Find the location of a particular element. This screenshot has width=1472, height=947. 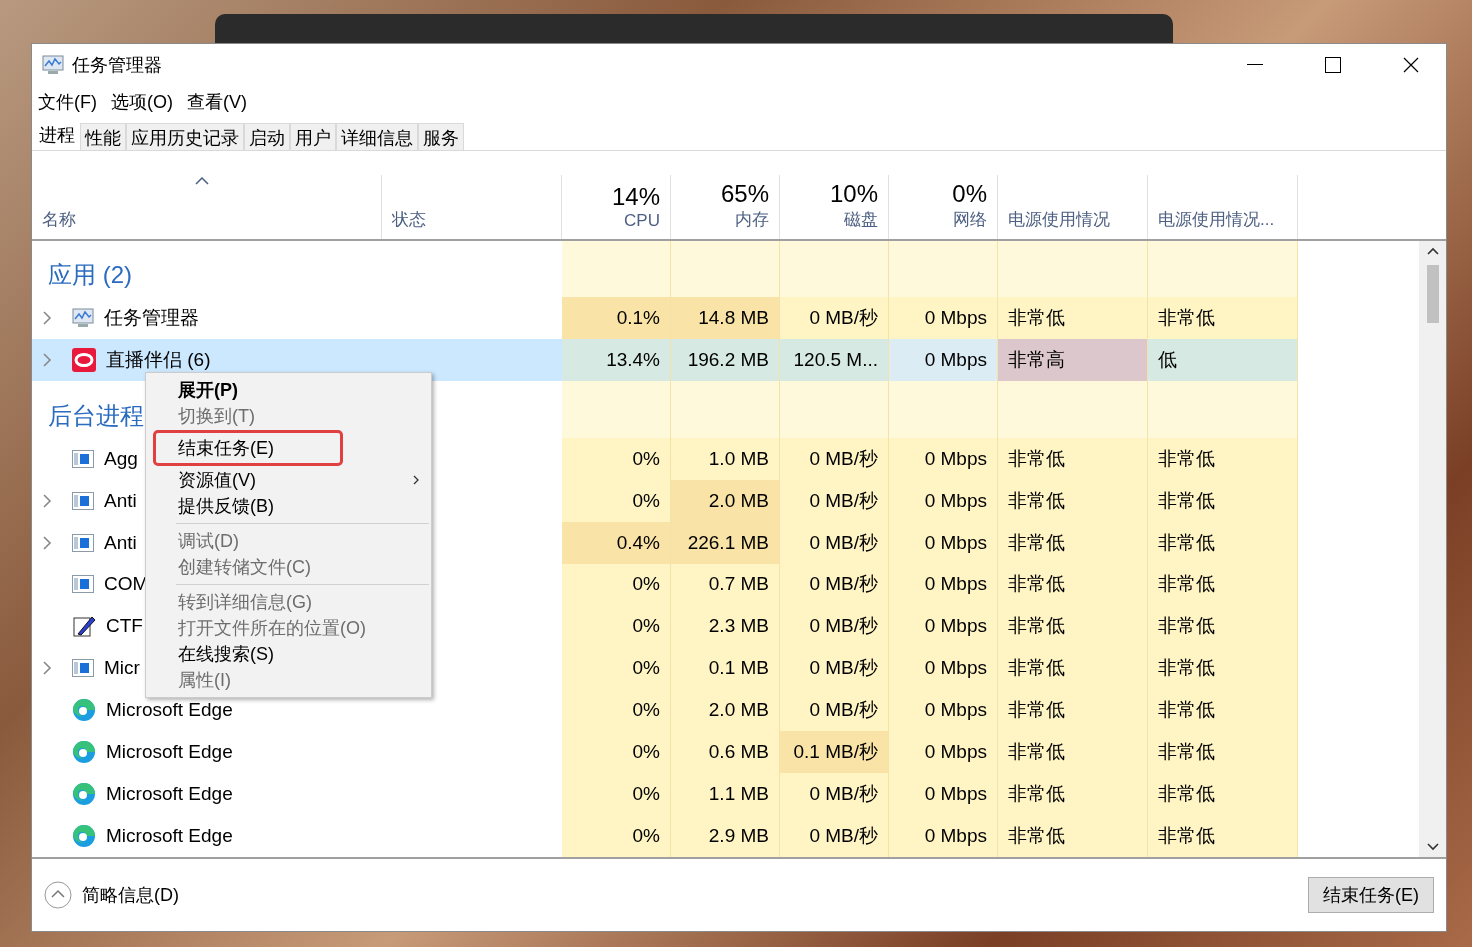

tab: 用户 is located at coordinates (313, 136).